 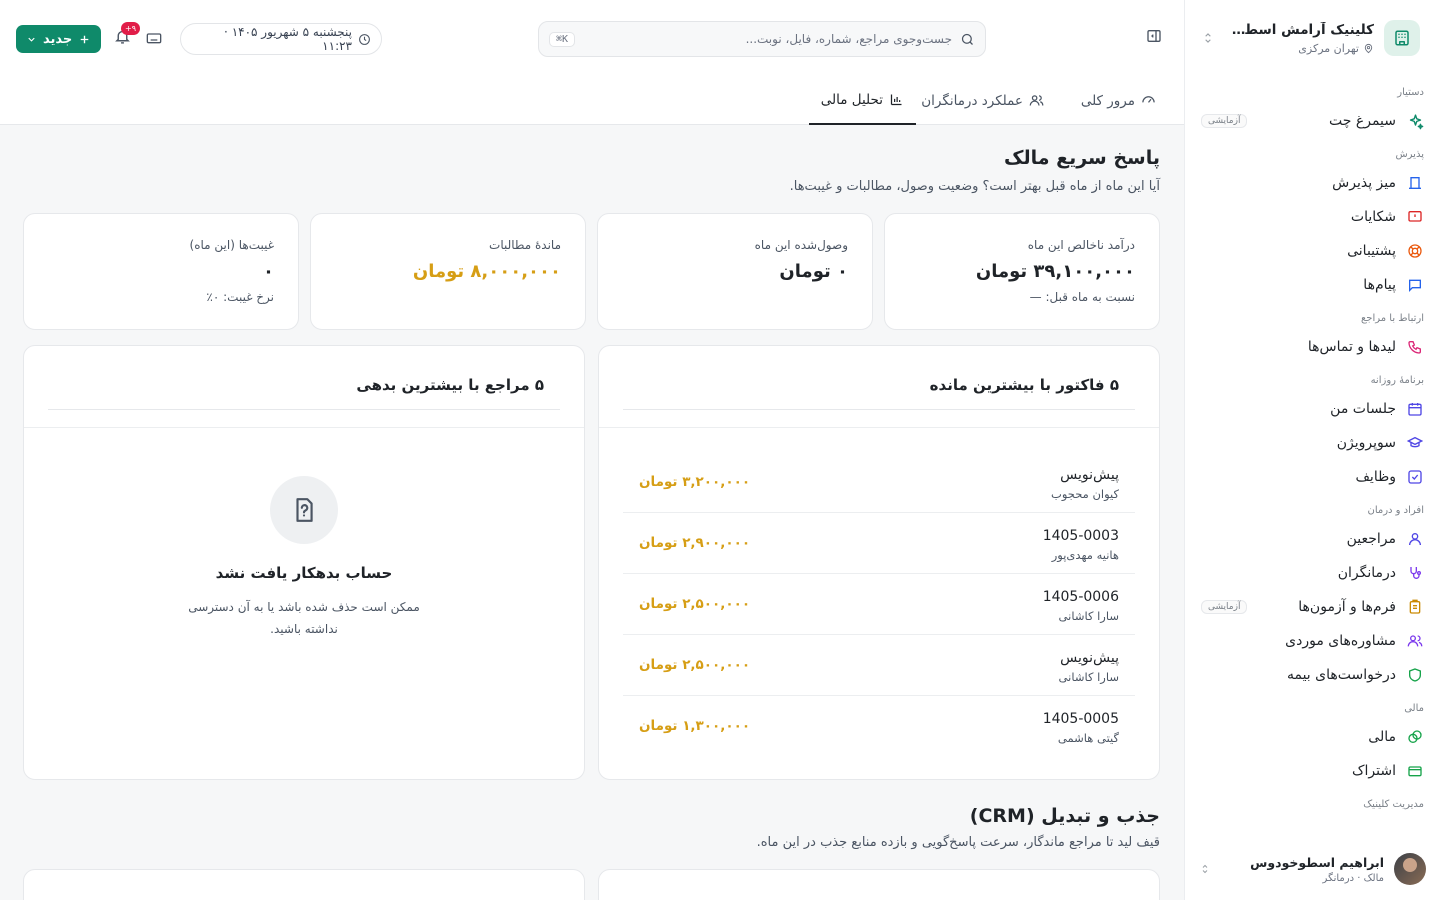 What do you see at coordinates (1409, 154) in the screenshot?
I see `group-title: پذیرش` at bounding box center [1409, 154].